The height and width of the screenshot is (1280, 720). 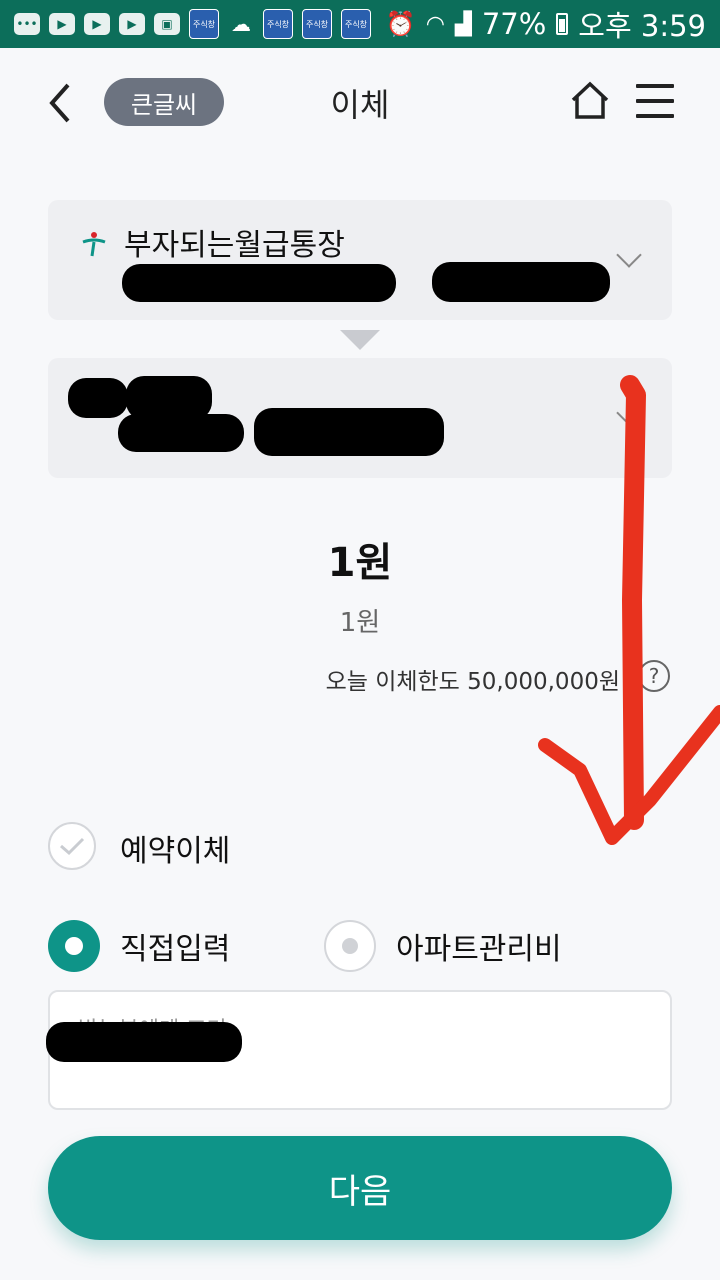 I want to click on app-header: 큰글씨 이체, so click(x=360, y=103).